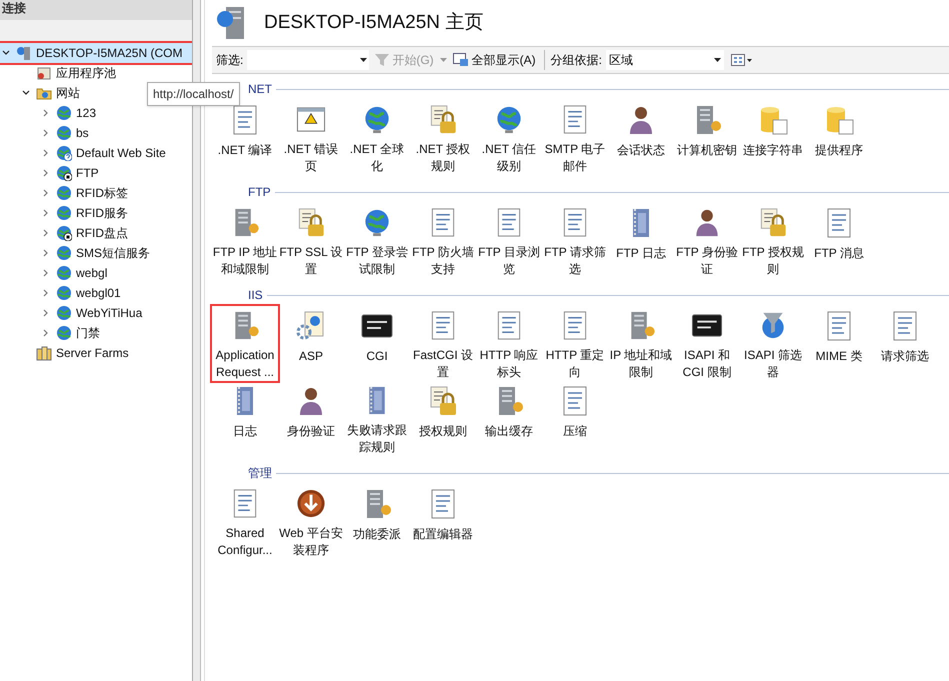 Image resolution: width=949 pixels, height=681 pixels. What do you see at coordinates (773, 137) in the screenshot?
I see `feature-item: 连接字符串` at bounding box center [773, 137].